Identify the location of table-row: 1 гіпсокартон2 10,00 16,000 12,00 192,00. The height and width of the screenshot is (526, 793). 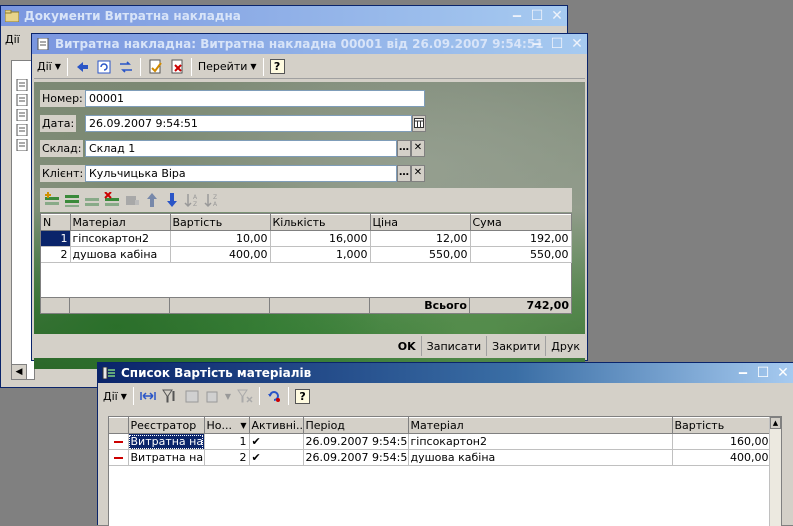
(306, 238).